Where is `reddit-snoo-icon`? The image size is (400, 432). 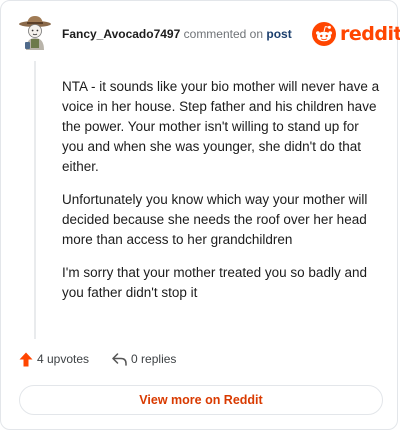
reddit-snoo-icon is located at coordinates (324, 34).